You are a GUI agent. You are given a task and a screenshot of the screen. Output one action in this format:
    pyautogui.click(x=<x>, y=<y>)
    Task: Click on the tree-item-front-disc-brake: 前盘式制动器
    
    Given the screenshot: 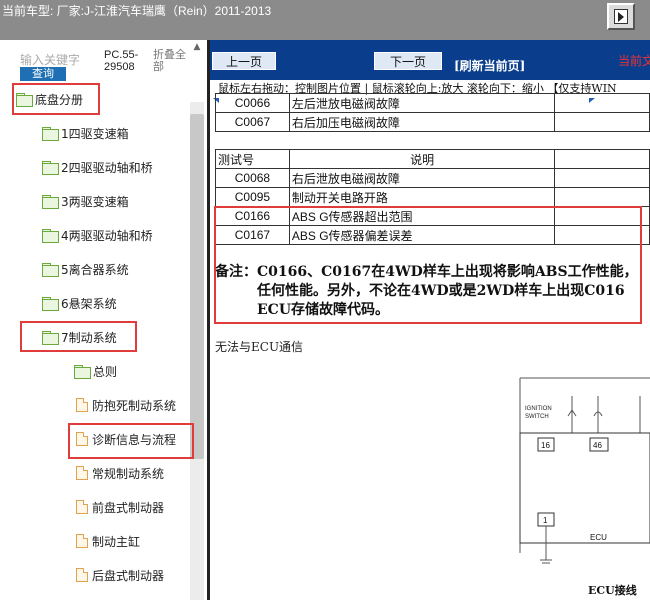 What is the action you would take?
    pyautogui.click(x=120, y=507)
    